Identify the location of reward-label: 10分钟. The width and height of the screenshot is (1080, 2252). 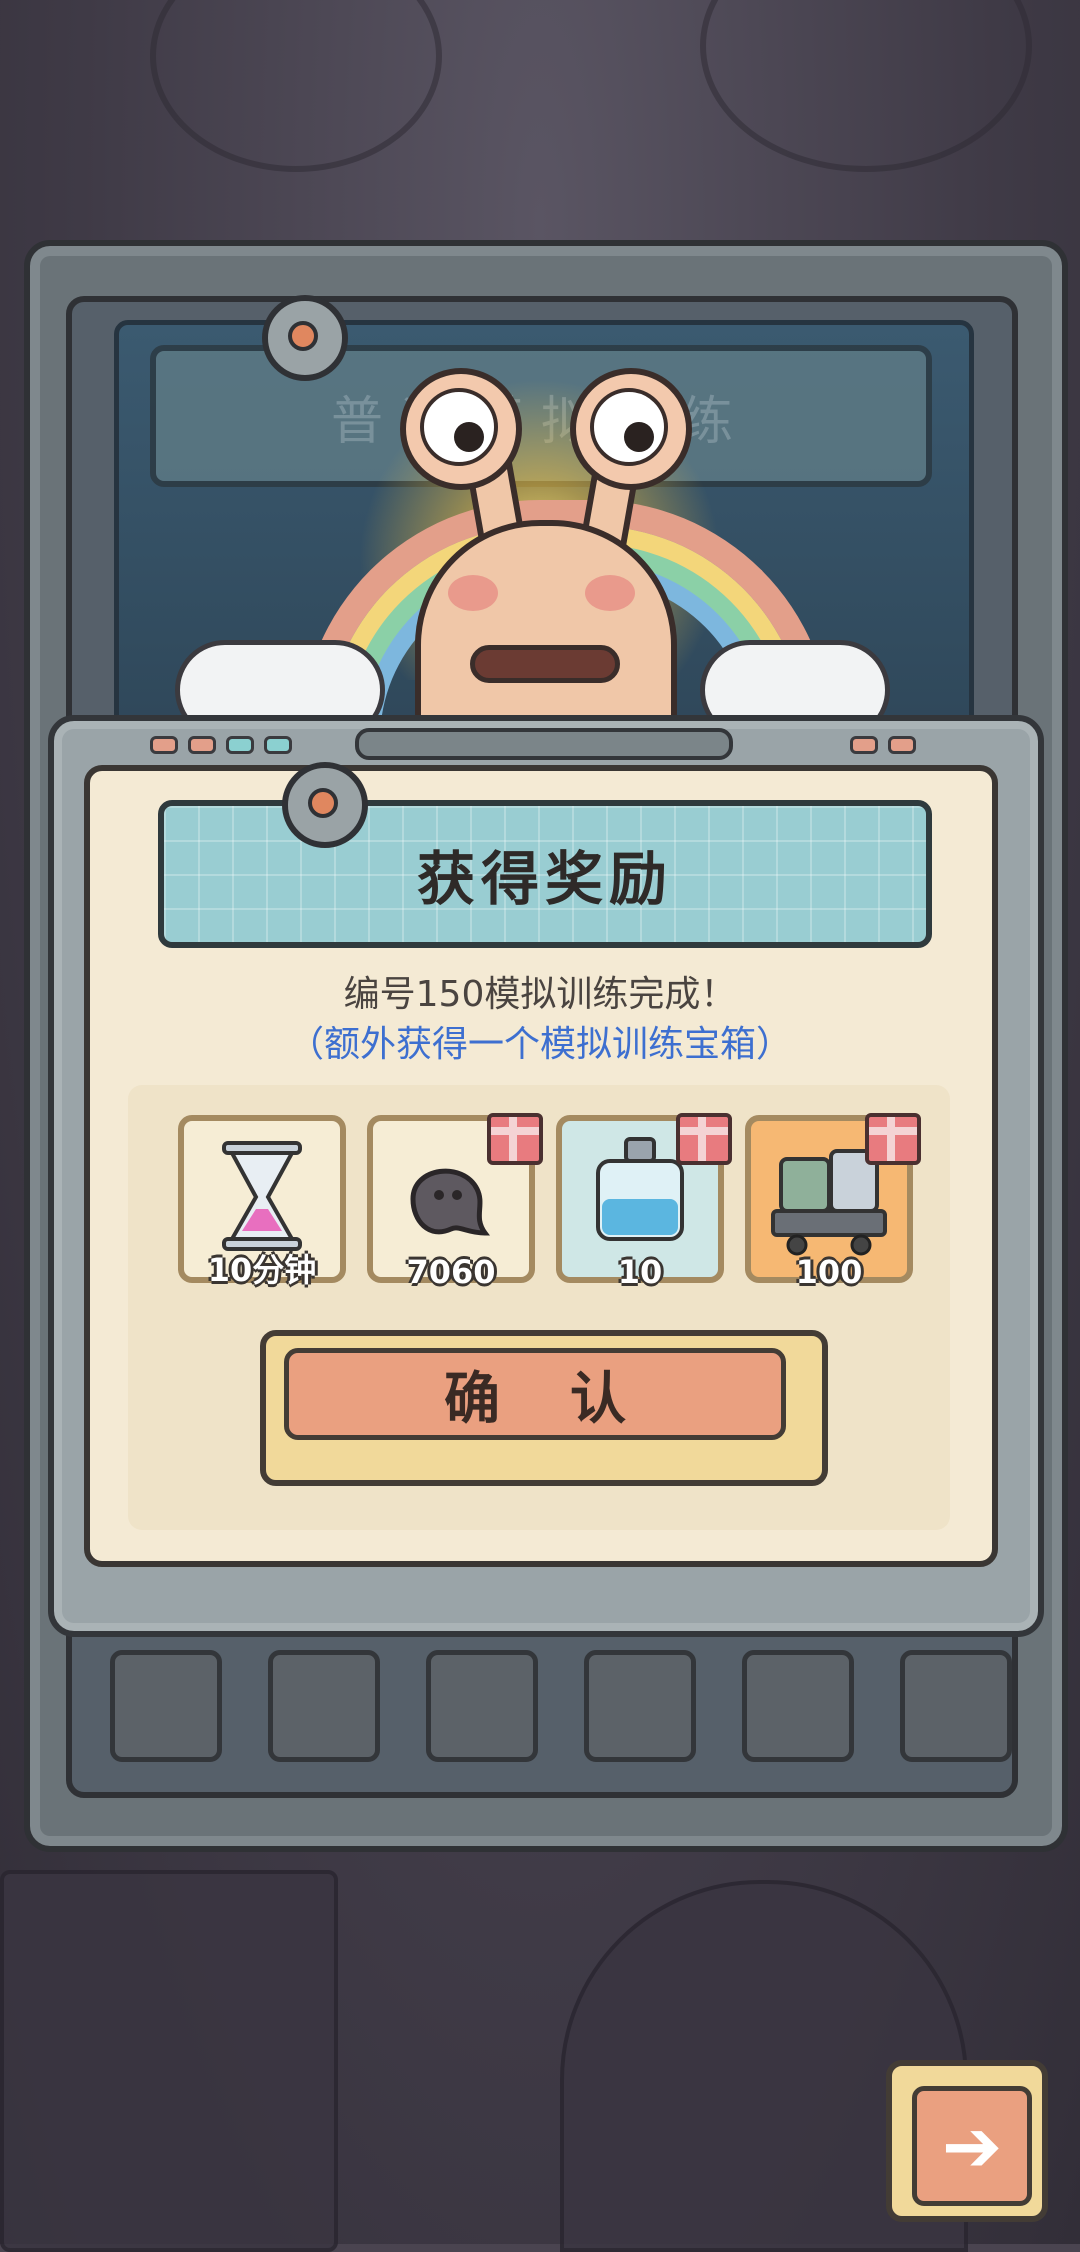
(262, 1270).